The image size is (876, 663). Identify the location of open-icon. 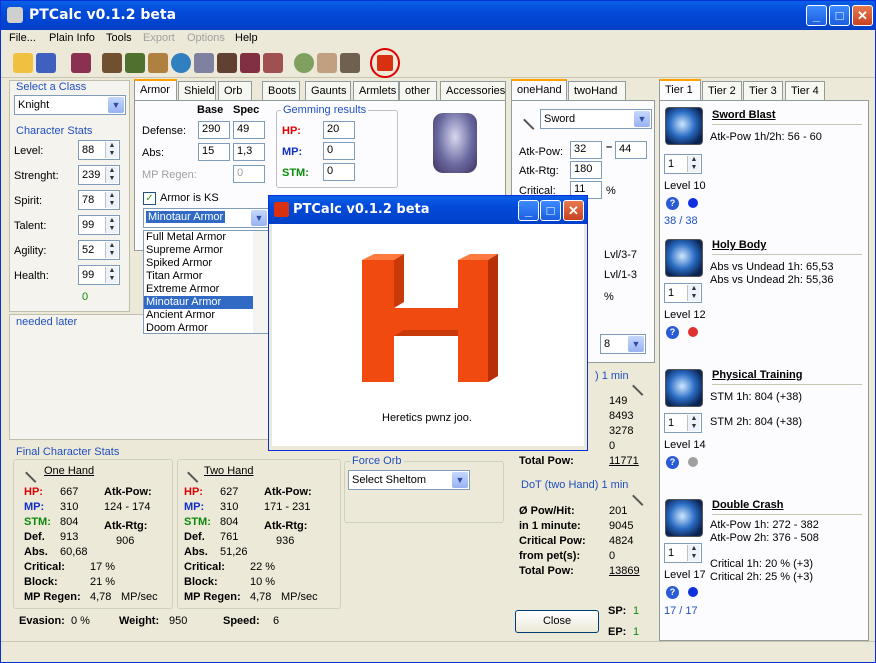
(23, 63).